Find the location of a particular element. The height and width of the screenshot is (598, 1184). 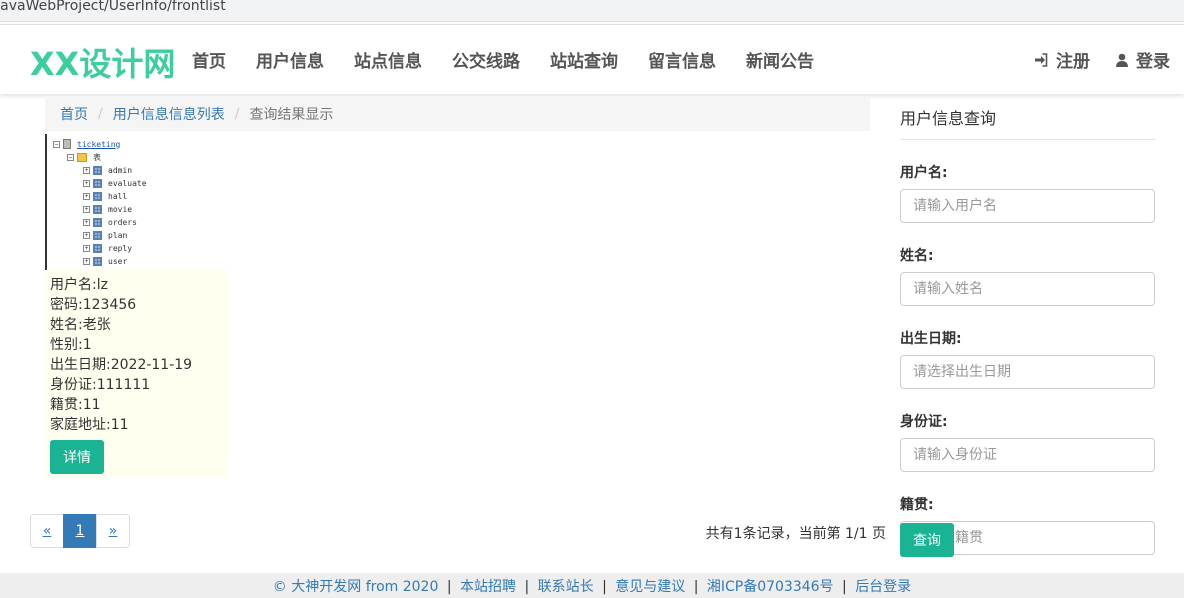

tree-table-row: + movie is located at coordinates (107, 209).